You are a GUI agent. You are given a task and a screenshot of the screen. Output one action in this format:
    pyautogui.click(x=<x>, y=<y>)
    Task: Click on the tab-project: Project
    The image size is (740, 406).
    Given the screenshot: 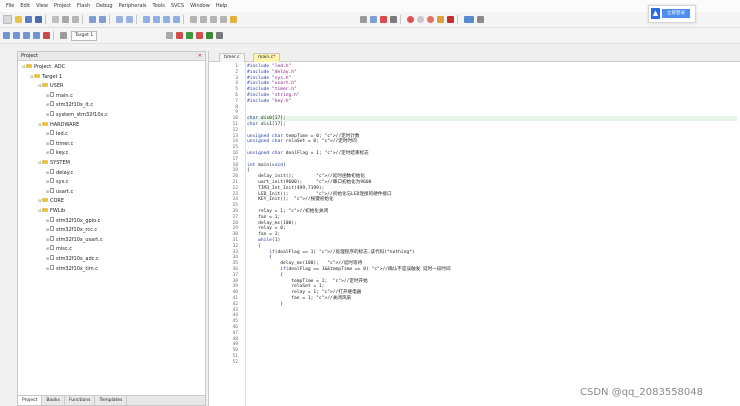 What is the action you would take?
    pyautogui.click(x=30, y=400)
    